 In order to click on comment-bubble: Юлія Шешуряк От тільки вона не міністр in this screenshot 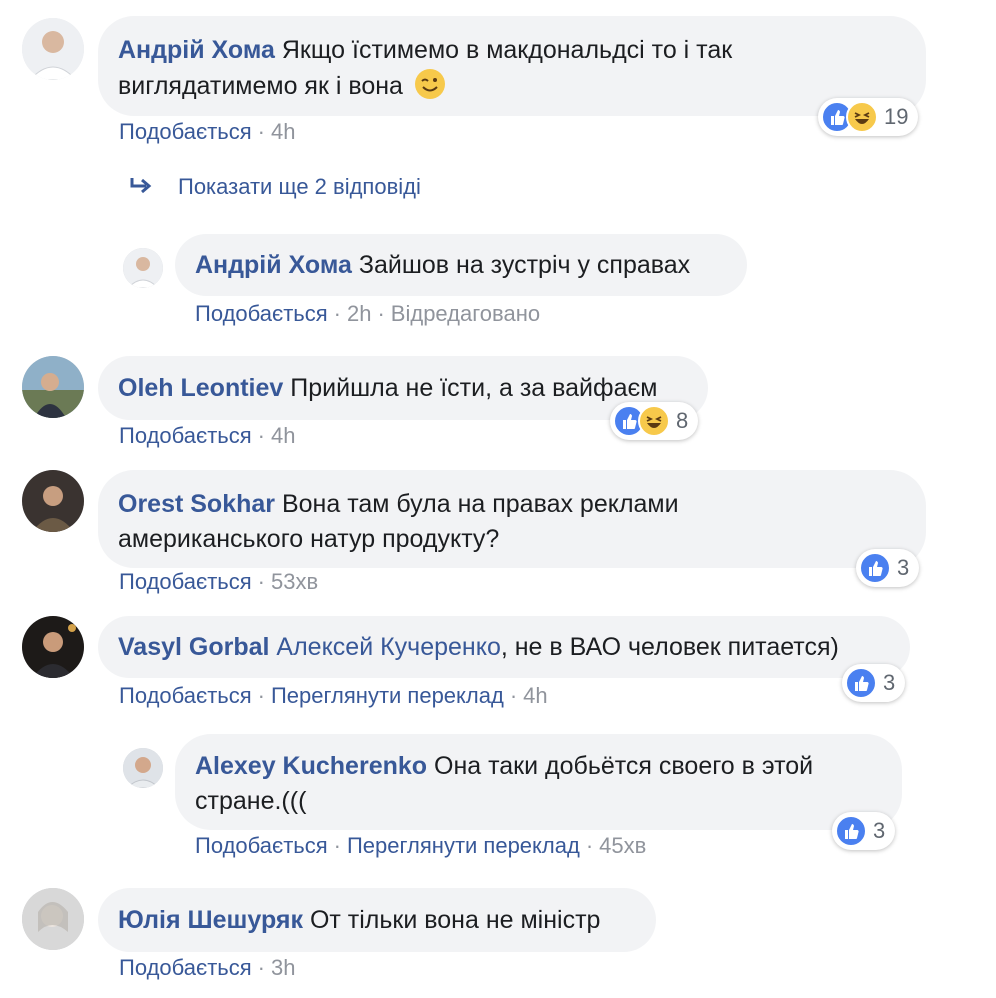, I will do `click(377, 920)`.